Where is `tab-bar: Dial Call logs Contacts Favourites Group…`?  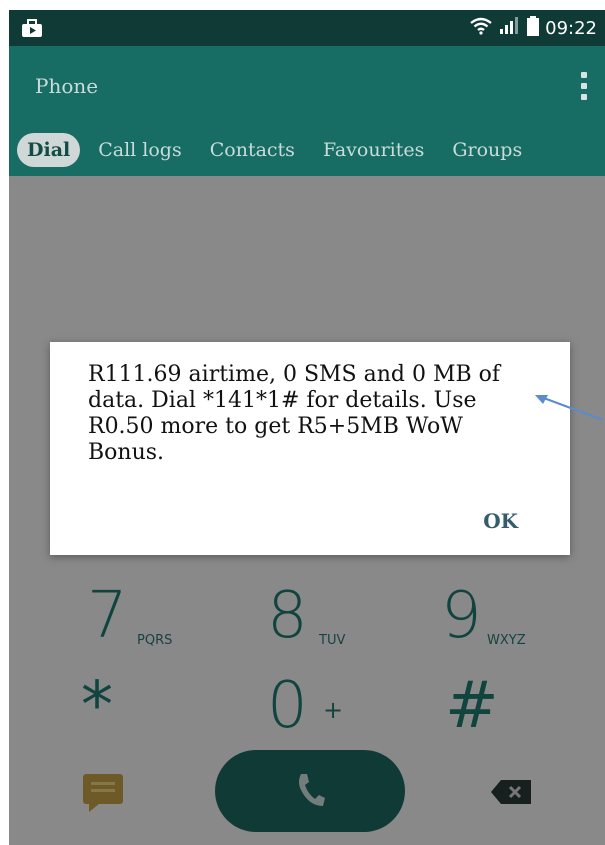
tab-bar: Dial Call logs Contacts Favourites Group… is located at coordinates (307, 150).